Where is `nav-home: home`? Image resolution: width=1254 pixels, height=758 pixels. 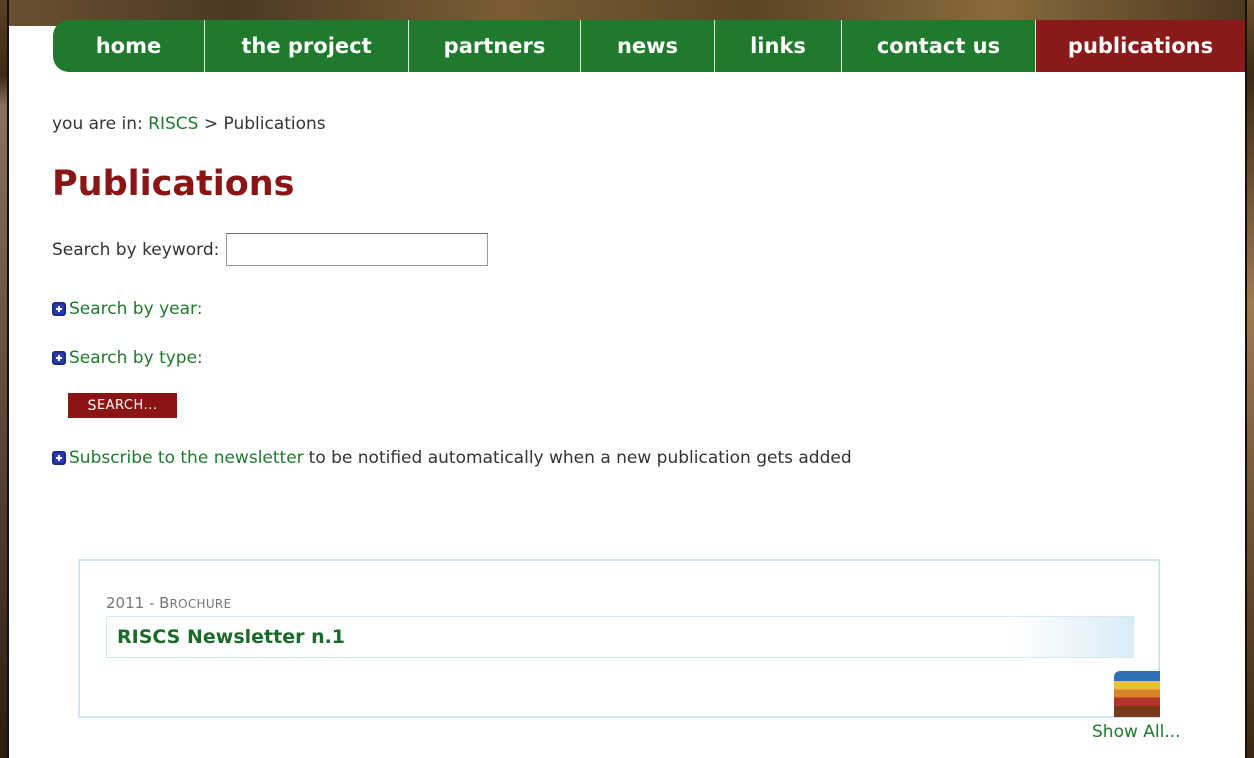
nav-home: home is located at coordinates (129, 46).